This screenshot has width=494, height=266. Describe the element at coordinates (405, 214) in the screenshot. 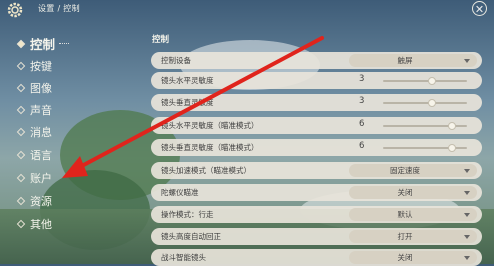

I see `select-value: 默认` at that location.